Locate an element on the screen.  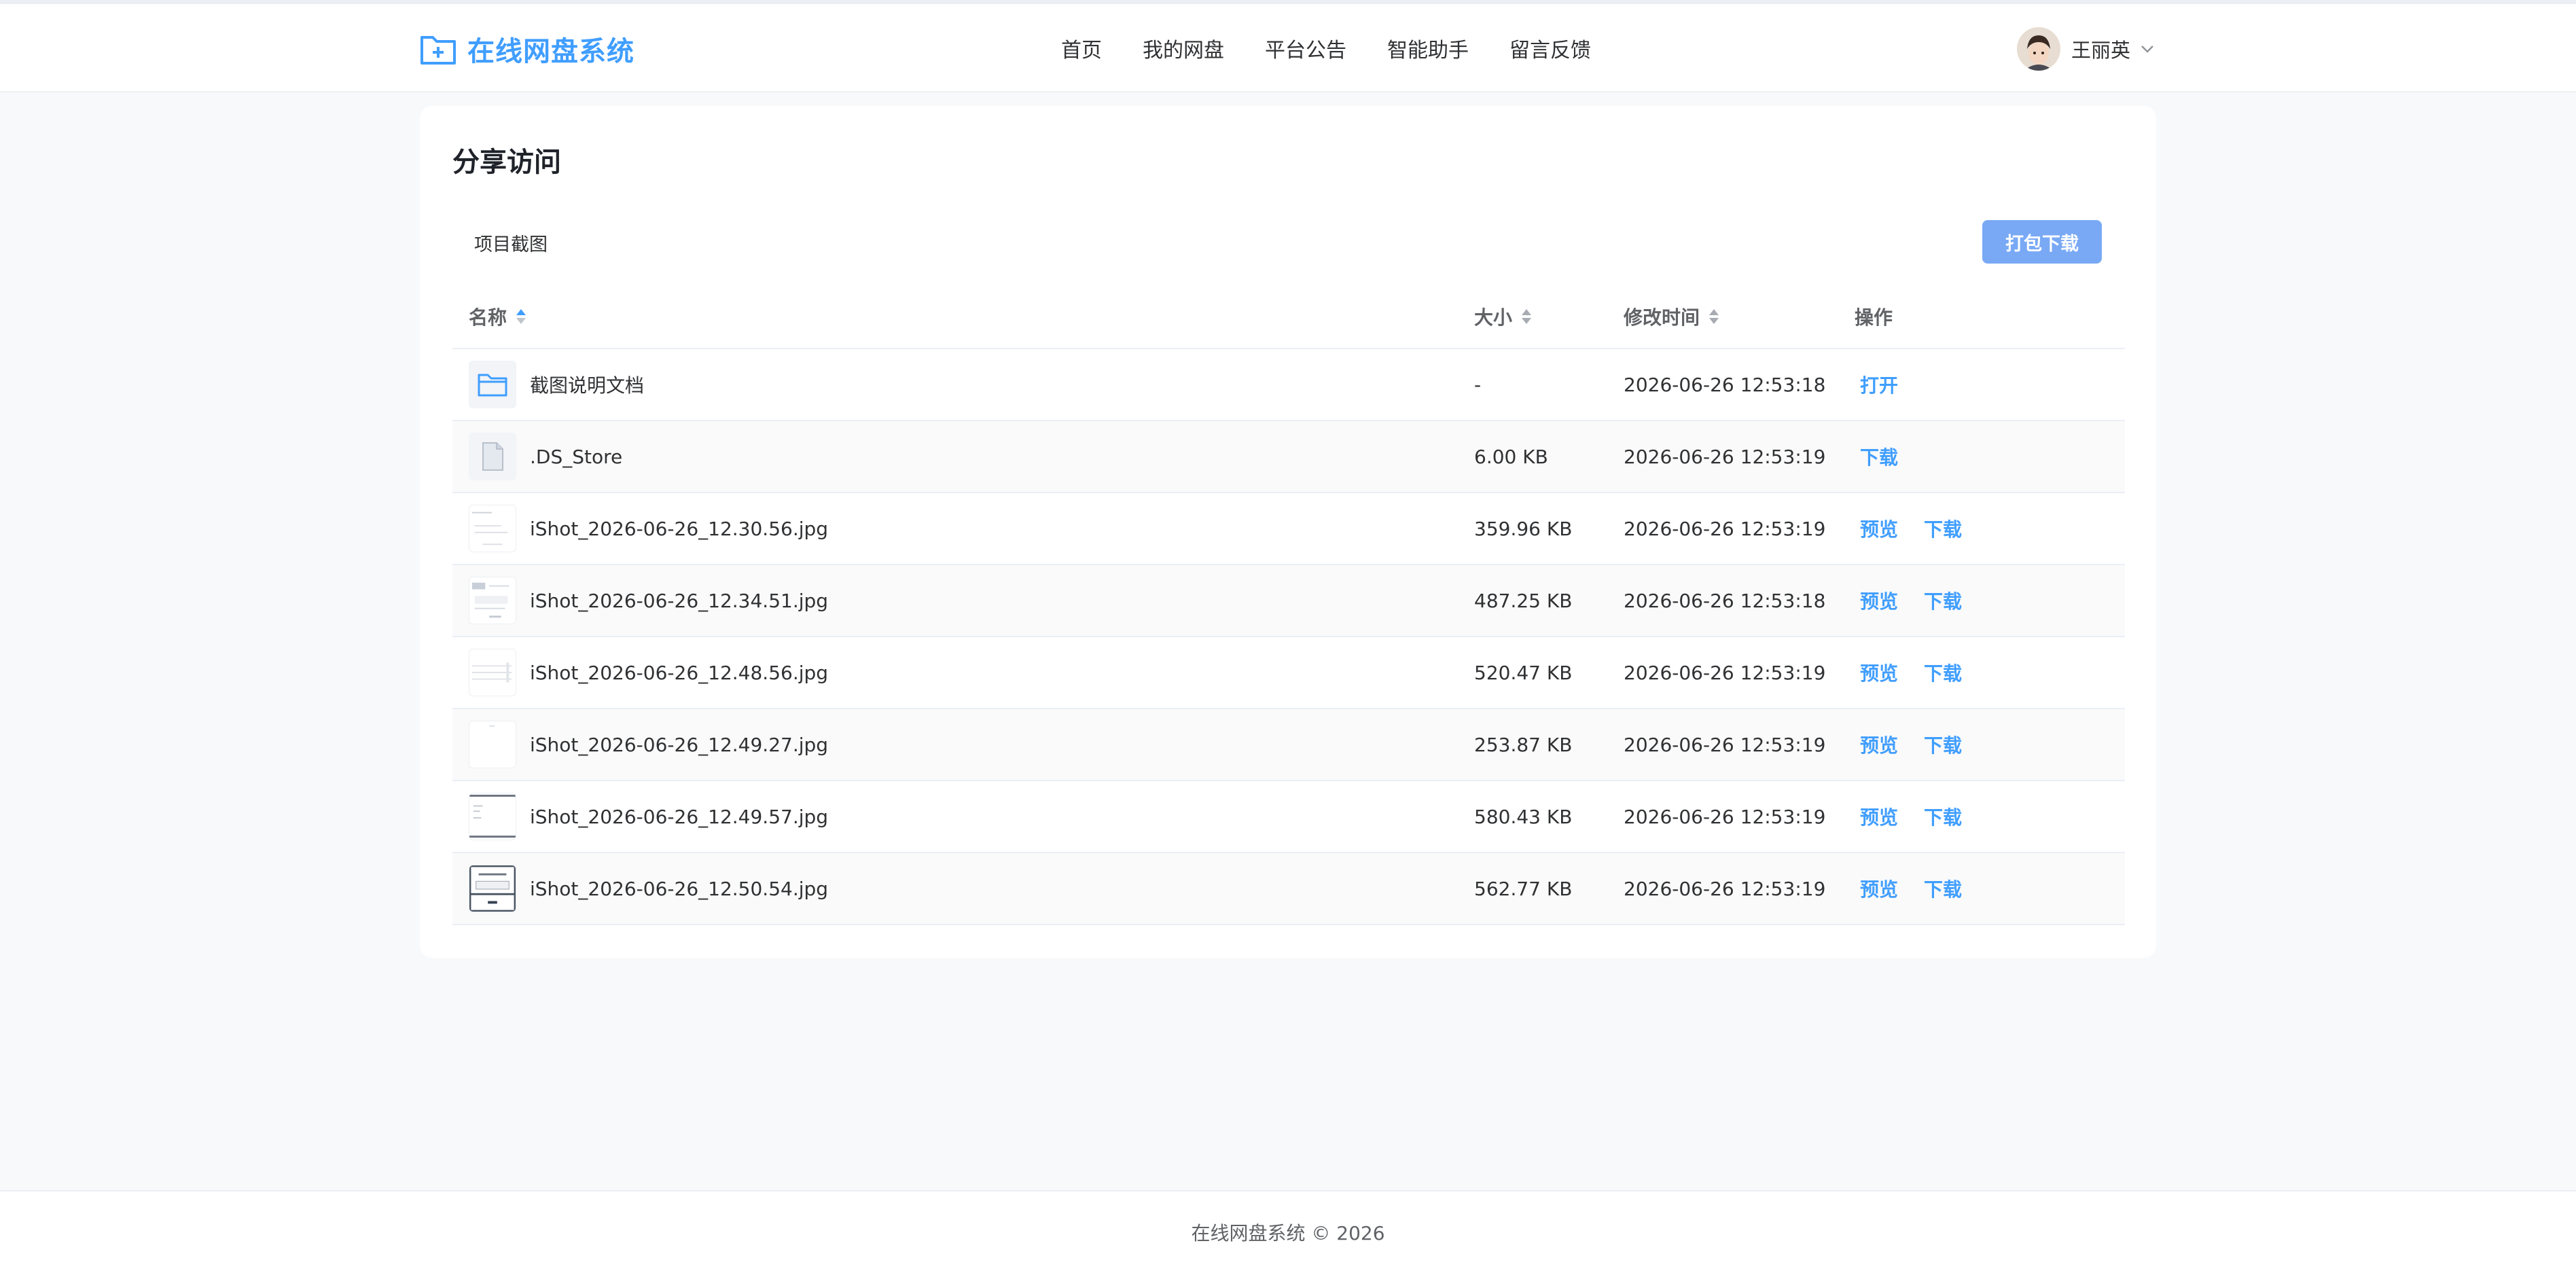
size-cell: 562.77 KB is located at coordinates (1523, 889).